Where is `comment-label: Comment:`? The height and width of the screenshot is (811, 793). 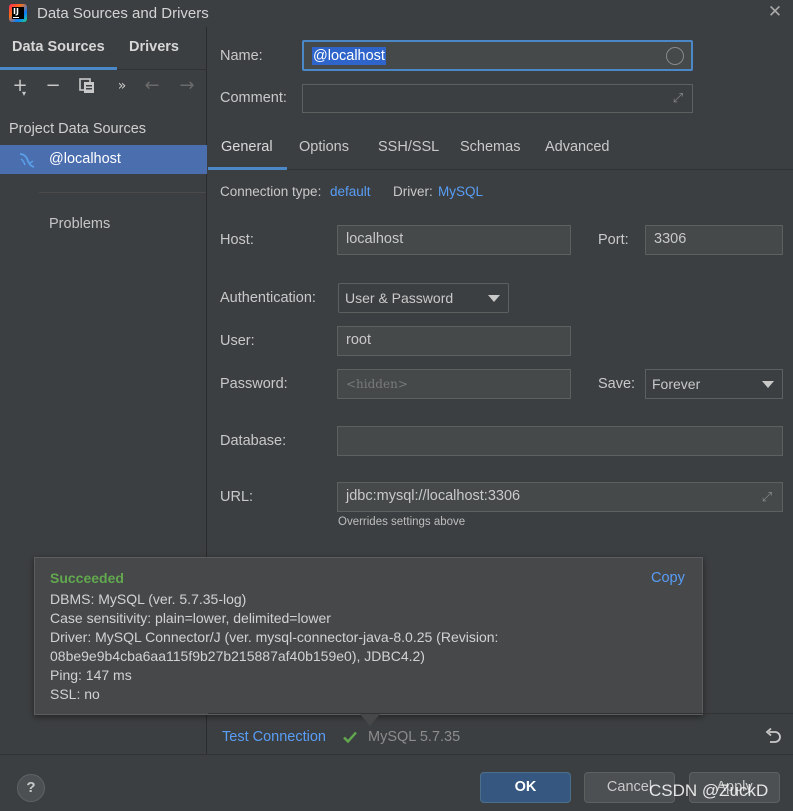 comment-label: Comment: is located at coordinates (253, 98).